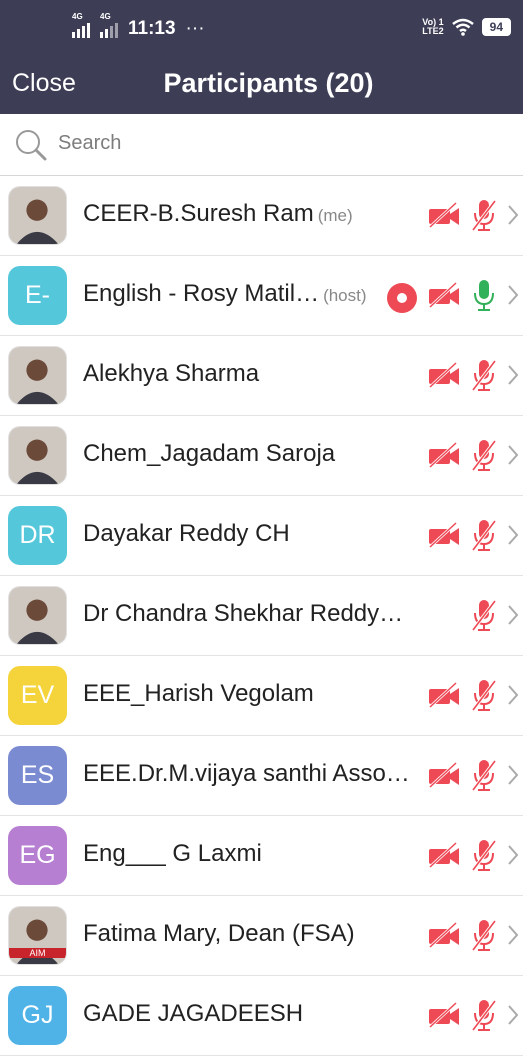  Describe the element at coordinates (152, 28) in the screenshot. I see `status-time: 11:13` at that location.